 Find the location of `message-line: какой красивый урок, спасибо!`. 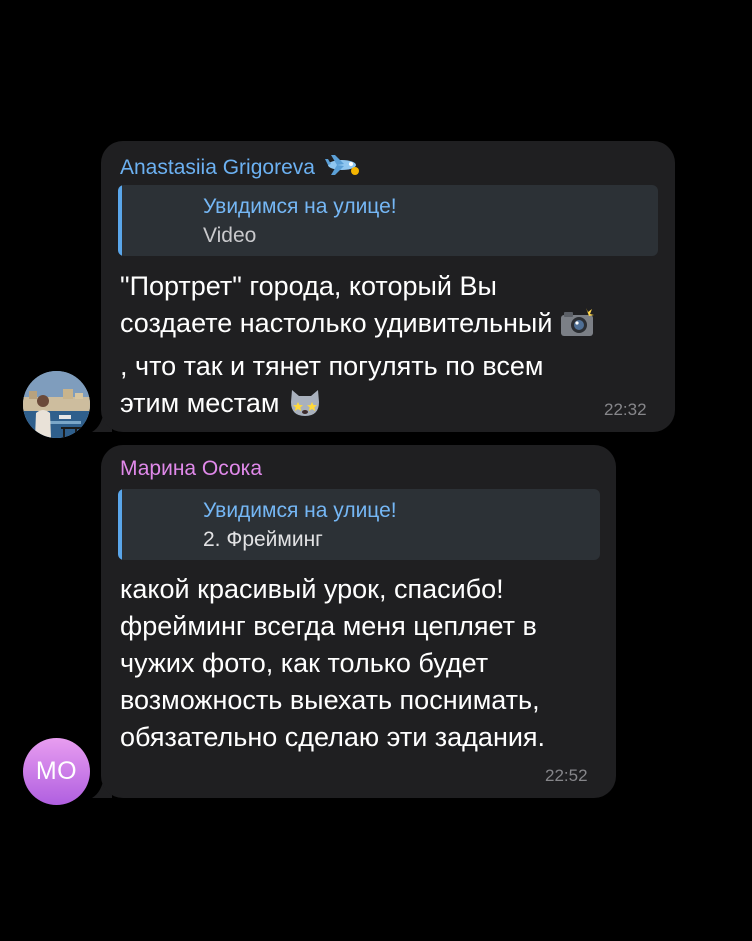

message-line: какой красивый урок, спасибо! is located at coordinates (312, 589).